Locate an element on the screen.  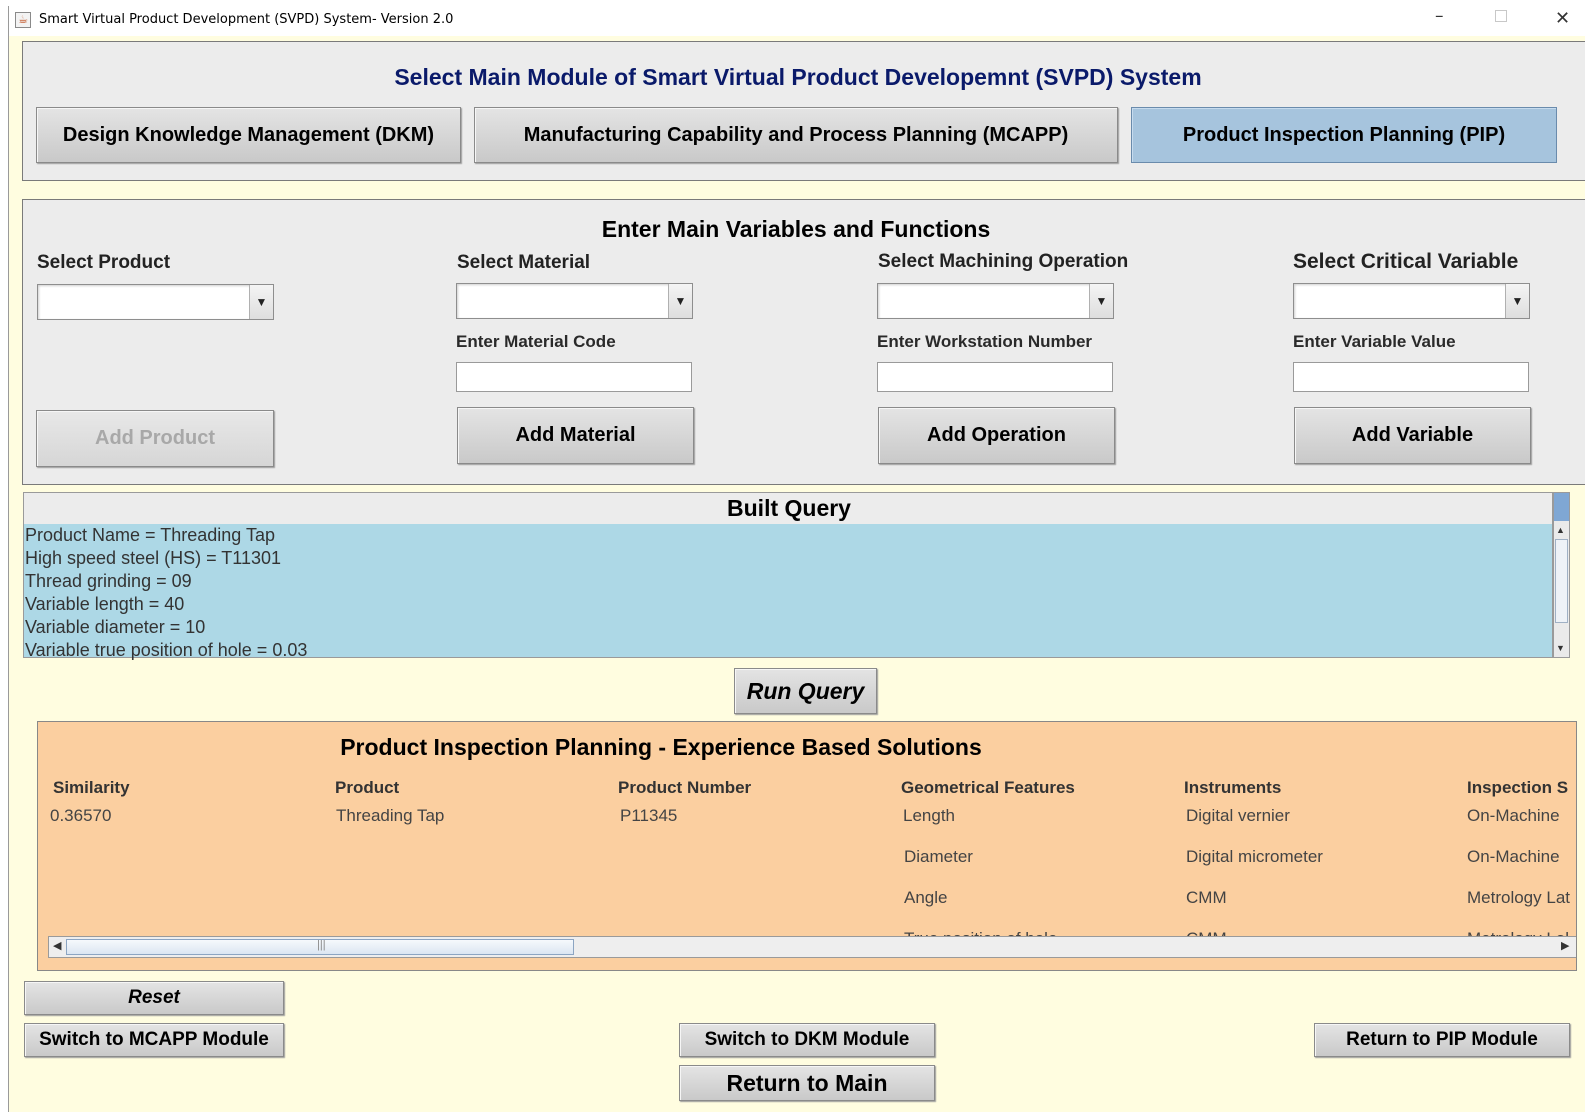
query-line: Thread grinding = 09 is located at coordinates (108, 581).